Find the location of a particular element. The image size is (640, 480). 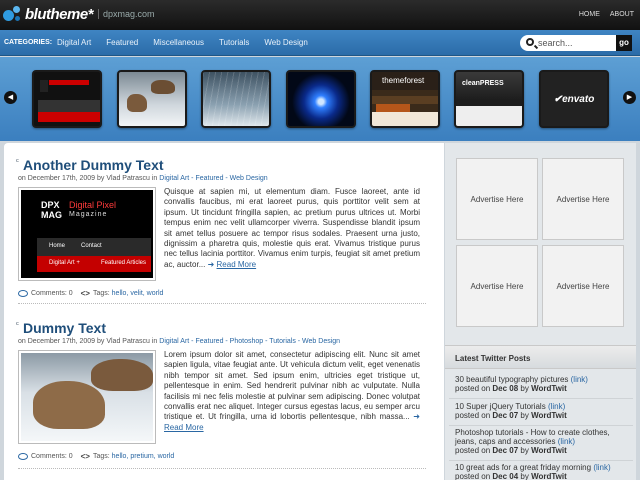

post-thumbnail is located at coordinates (87, 397).